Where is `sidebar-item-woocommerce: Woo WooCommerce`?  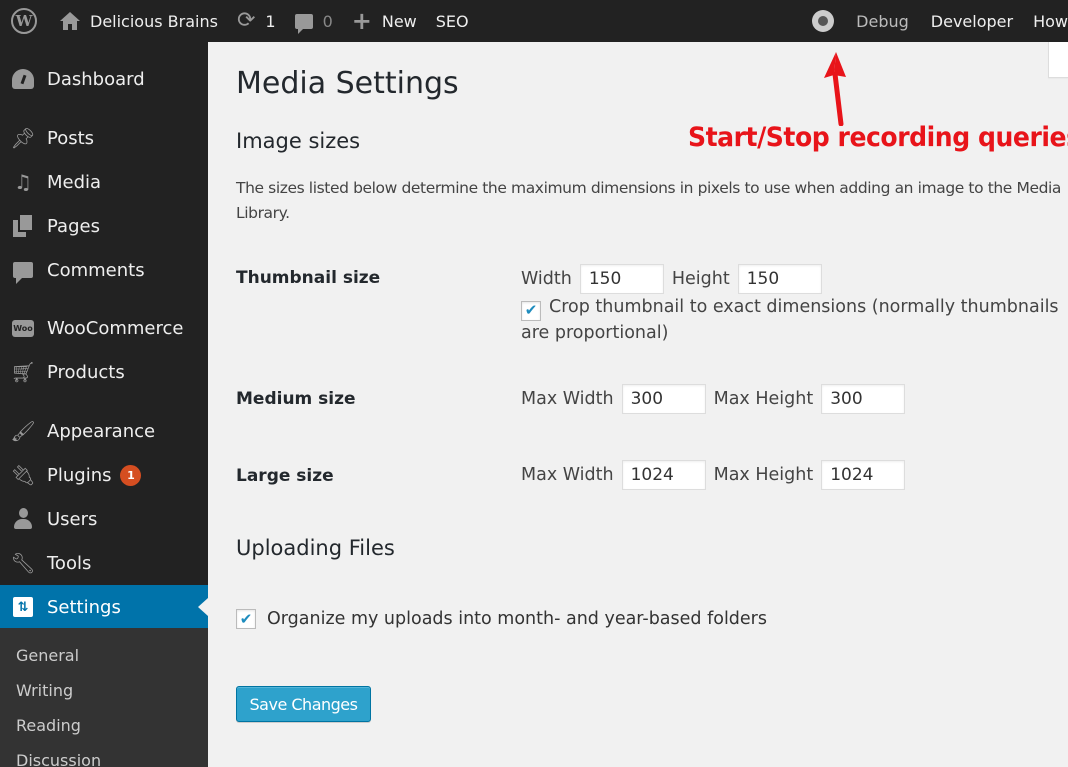
sidebar-item-woocommerce: Woo WooCommerce is located at coordinates (104, 328).